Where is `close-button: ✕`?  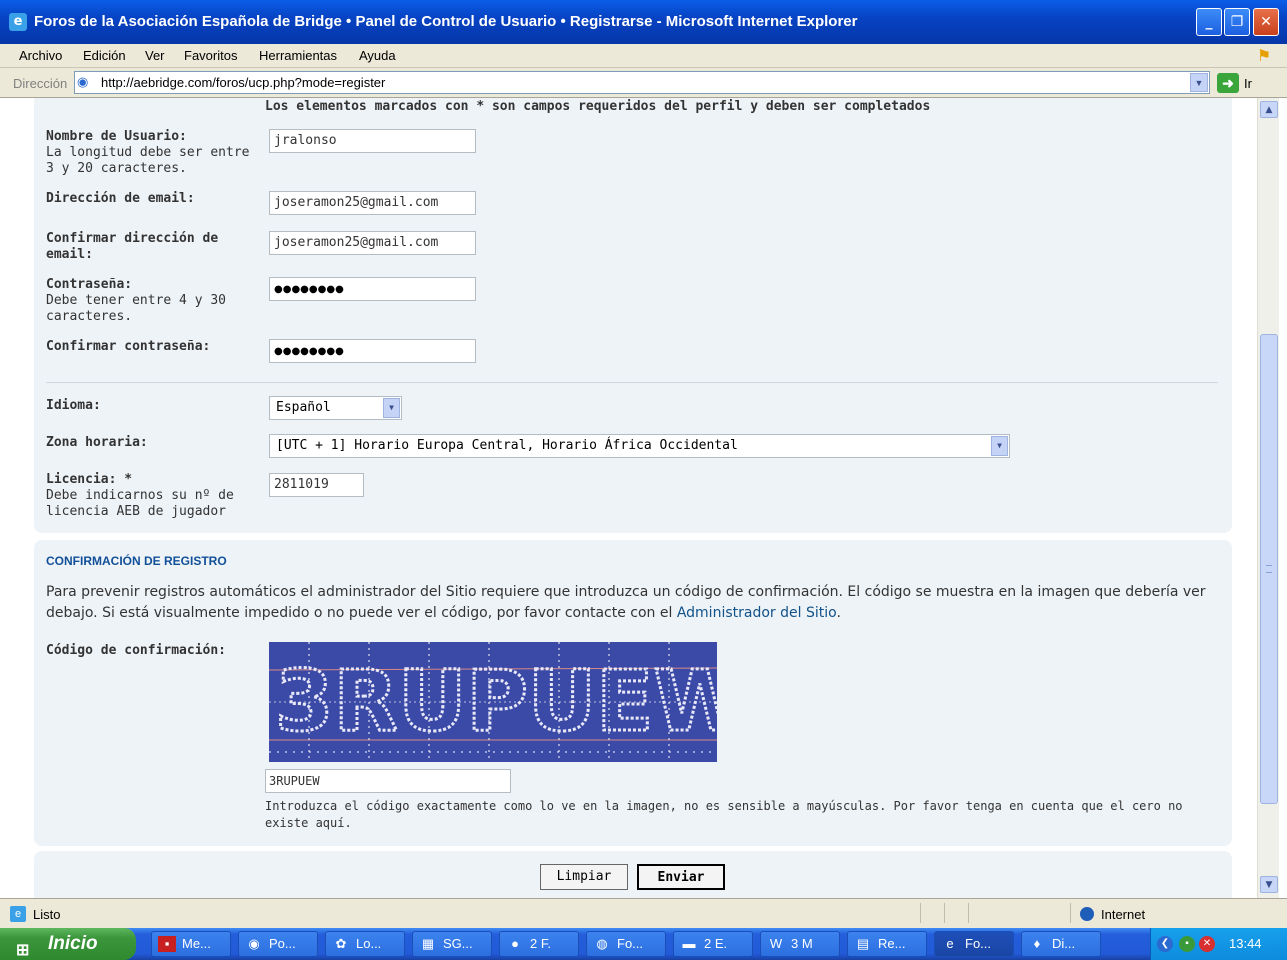 close-button: ✕ is located at coordinates (1266, 22).